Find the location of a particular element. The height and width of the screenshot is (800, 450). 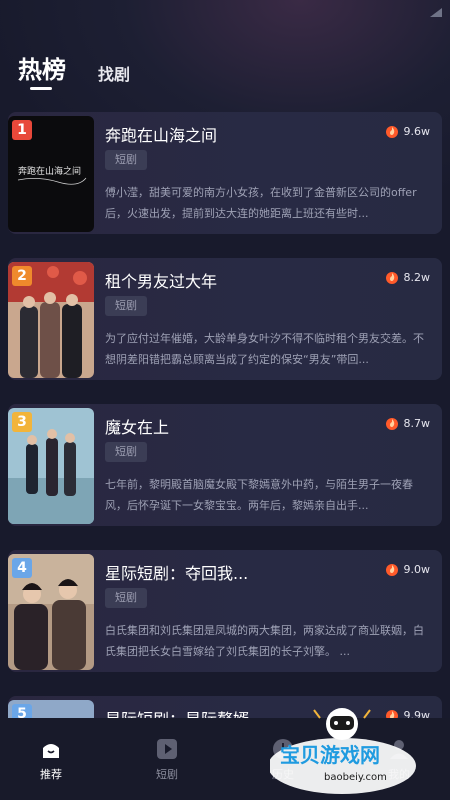

nav-item-recommend: 推荐 is located at coordinates (51, 760).